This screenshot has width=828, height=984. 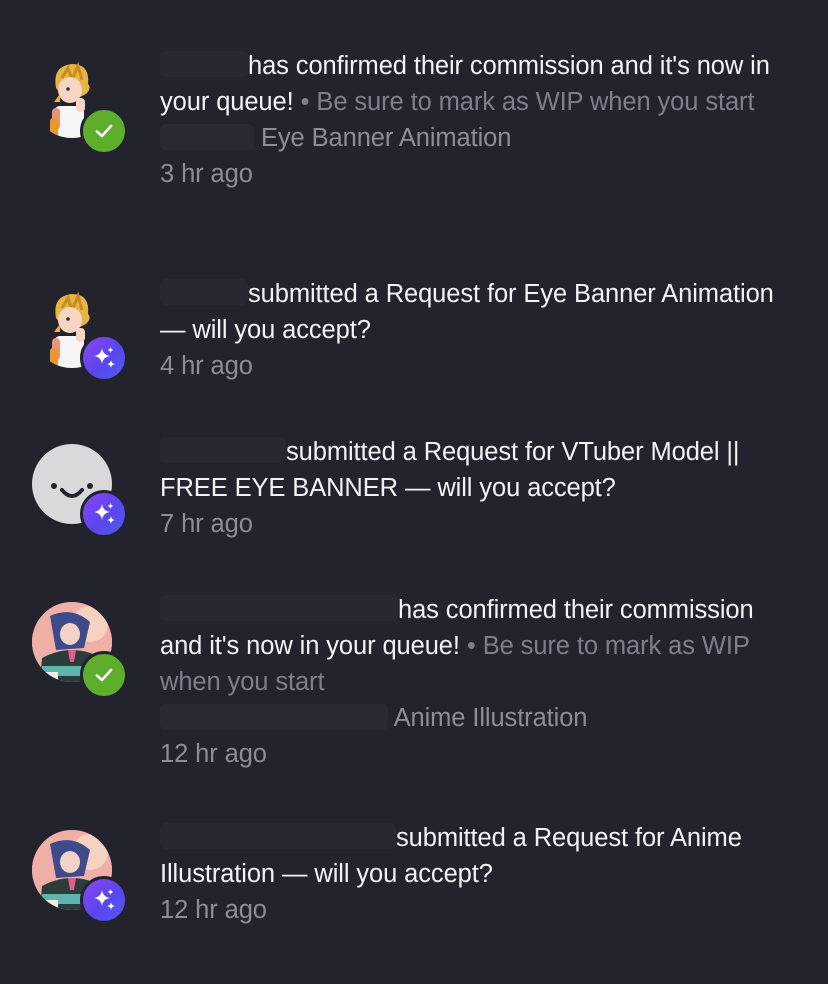 What do you see at coordinates (206, 174) in the screenshot?
I see `timestamp: 3 hr ago` at bounding box center [206, 174].